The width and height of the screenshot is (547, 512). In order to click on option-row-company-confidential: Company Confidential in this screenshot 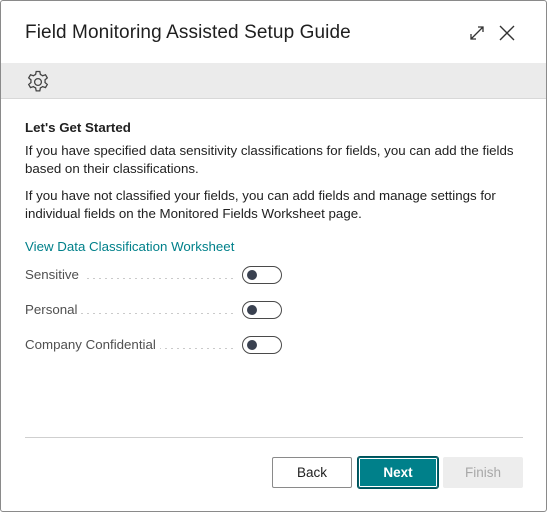, I will do `click(153, 346)`.